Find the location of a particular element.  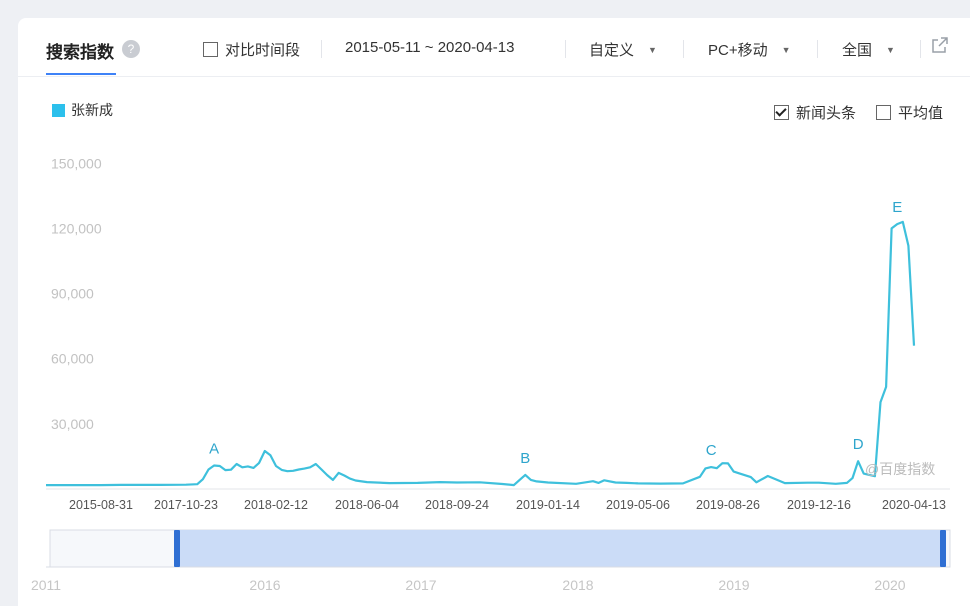

slider-handle-left is located at coordinates (177, 548).